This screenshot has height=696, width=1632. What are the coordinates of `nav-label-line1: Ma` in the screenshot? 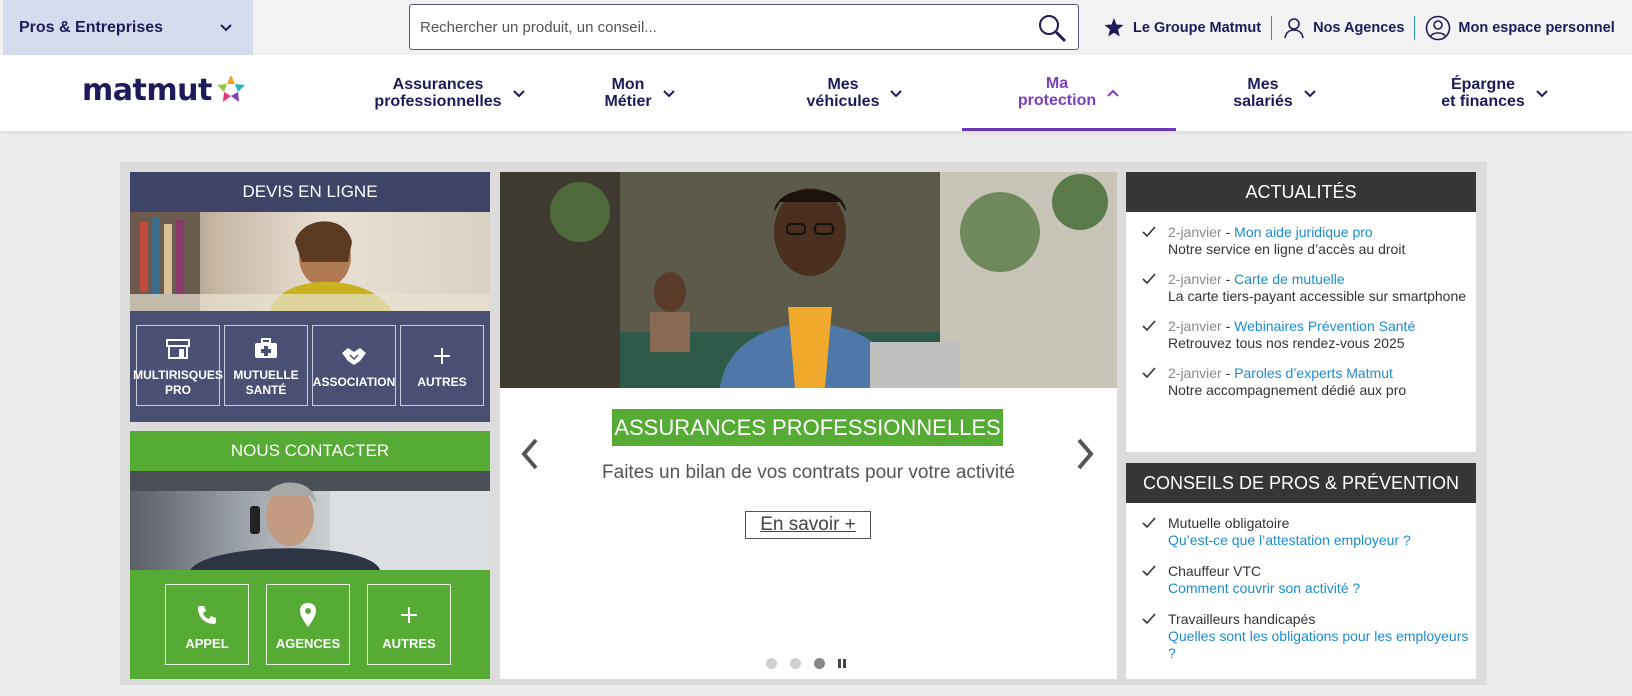 It's located at (1057, 83).